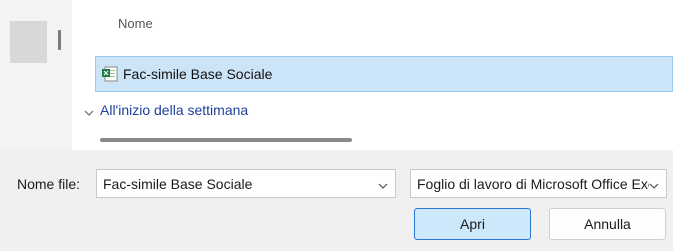  Describe the element at coordinates (607, 224) in the screenshot. I see `cancel-button: Annulla` at that location.